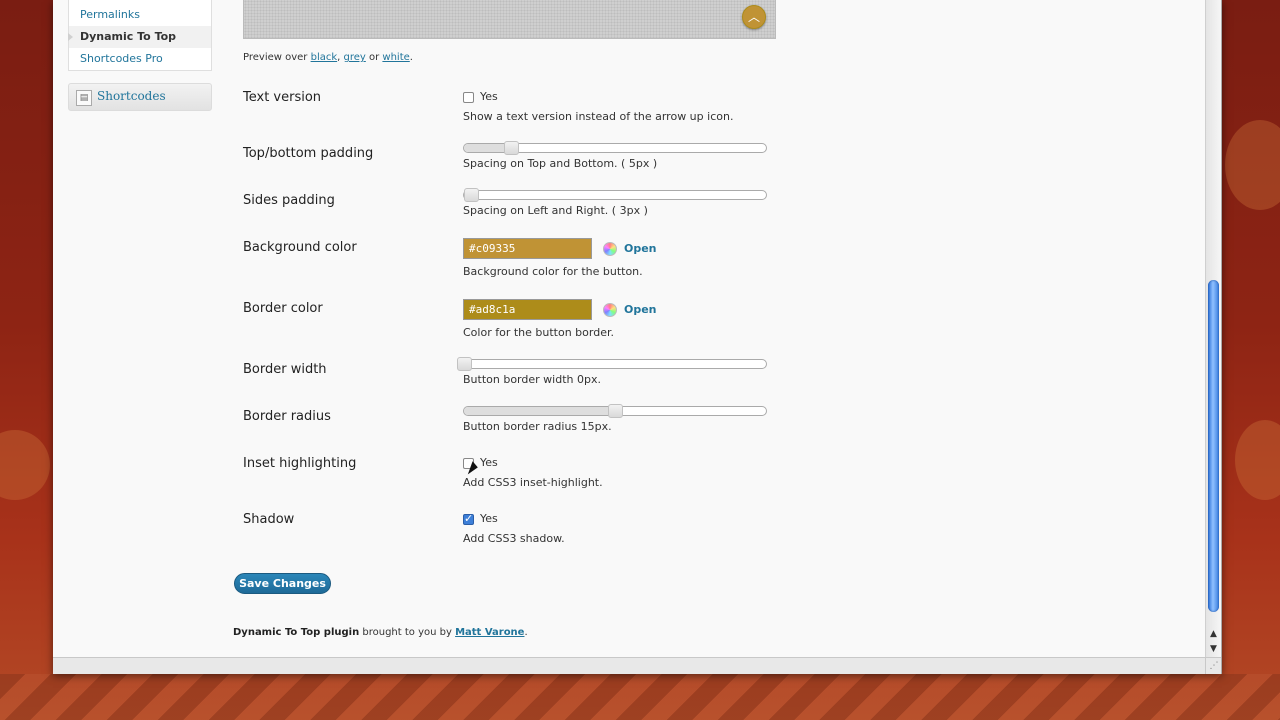  What do you see at coordinates (395, 57) in the screenshot?
I see `preview-white-link: white` at bounding box center [395, 57].